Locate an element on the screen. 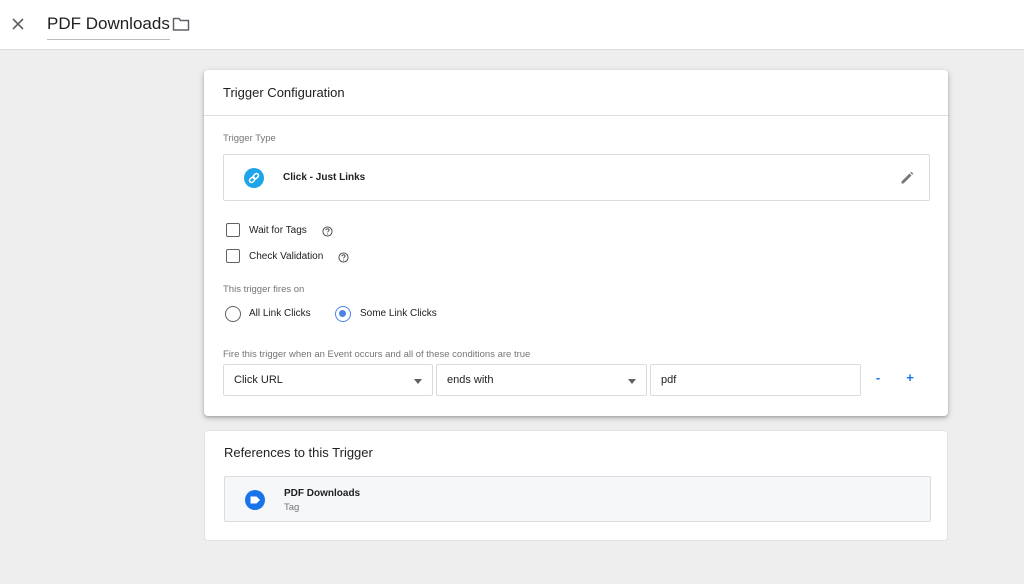 The width and height of the screenshot is (1024, 584). check-validation-checkbox is located at coordinates (233, 256).